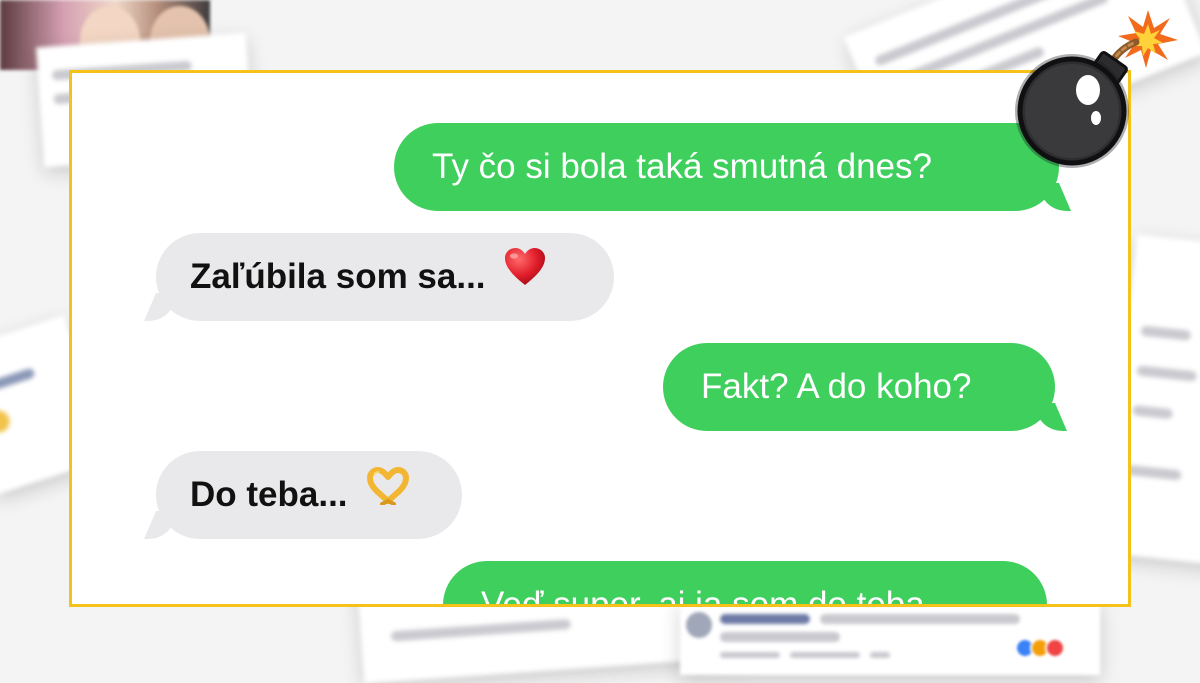 Image resolution: width=1200 pixels, height=683 pixels. I want to click on message-text: Veď super, ai ja som do teba, so click(703, 596).